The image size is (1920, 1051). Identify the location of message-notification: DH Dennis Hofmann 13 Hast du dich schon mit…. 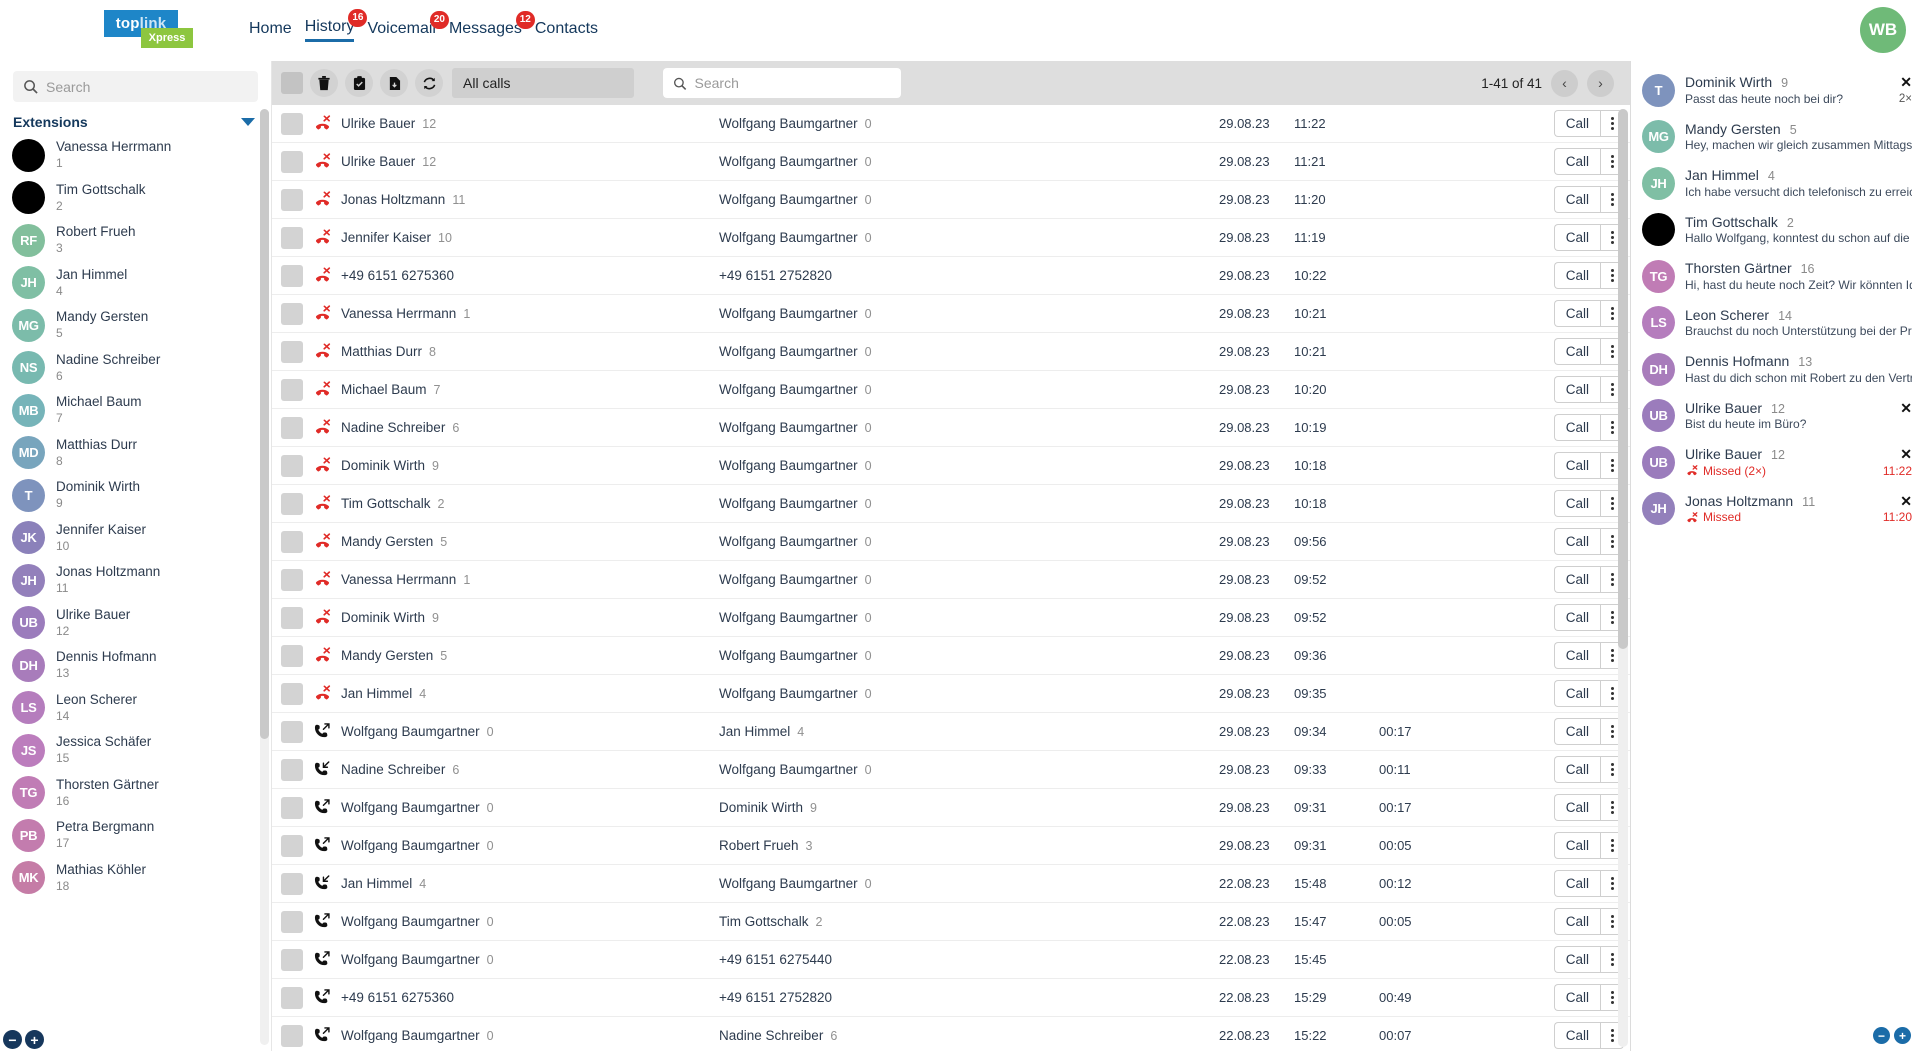
(1775, 369).